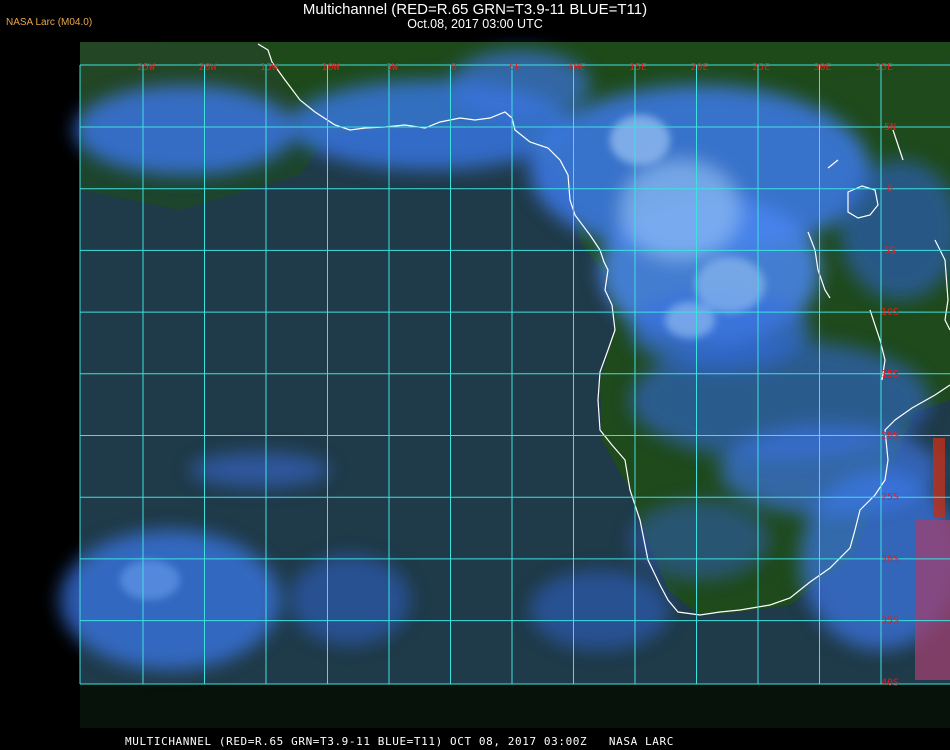 The image size is (950, 750). What do you see at coordinates (392, 67) in the screenshot?
I see `longitude-label: 5W` at bounding box center [392, 67].